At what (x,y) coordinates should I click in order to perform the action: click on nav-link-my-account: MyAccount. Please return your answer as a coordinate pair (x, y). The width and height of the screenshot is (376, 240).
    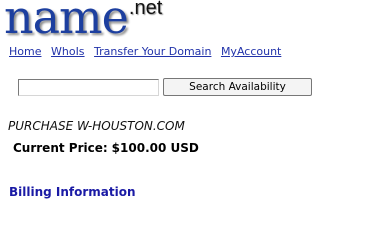
    Looking at the image, I should click on (251, 51).